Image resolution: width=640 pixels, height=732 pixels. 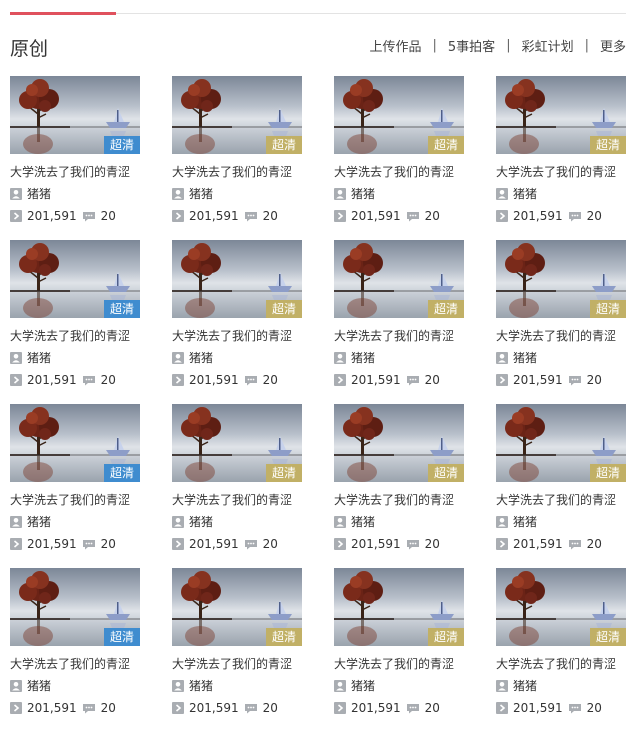 I want to click on nav-link-upload: 上传作品, so click(x=396, y=45).